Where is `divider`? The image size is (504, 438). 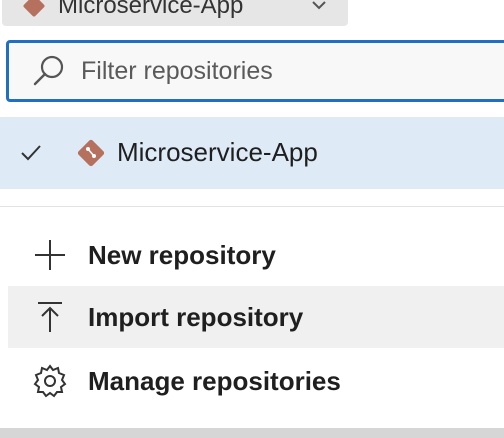
divider is located at coordinates (252, 206).